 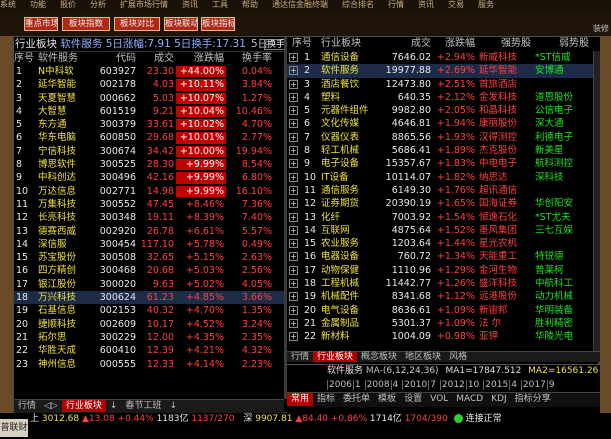 I want to click on sector-row: +20 电气设备 8636.61 +1.09% 新宙邦 华明装备, so click(x=443, y=310).